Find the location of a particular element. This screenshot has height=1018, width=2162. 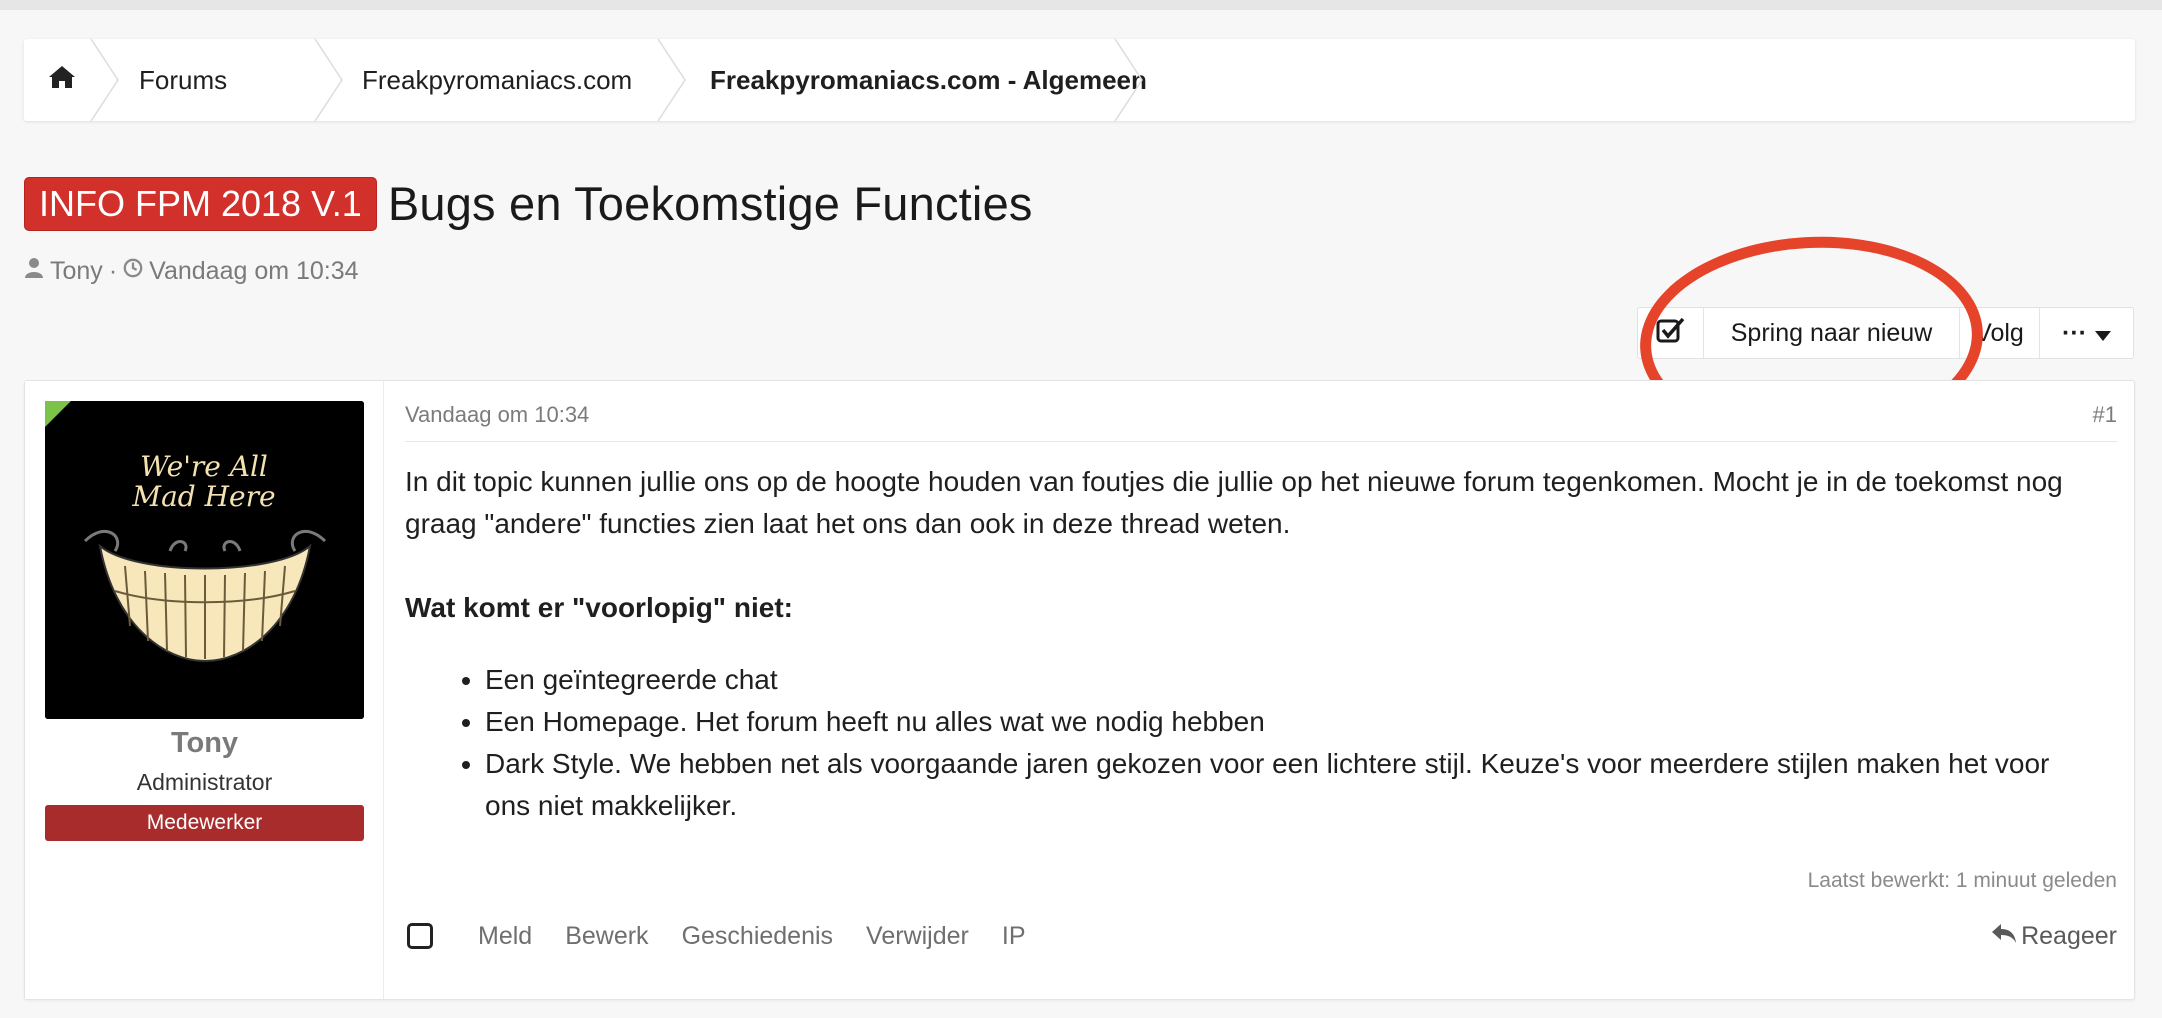

post-header: Vandaag om 10:34 #1 is located at coordinates (1261, 422).